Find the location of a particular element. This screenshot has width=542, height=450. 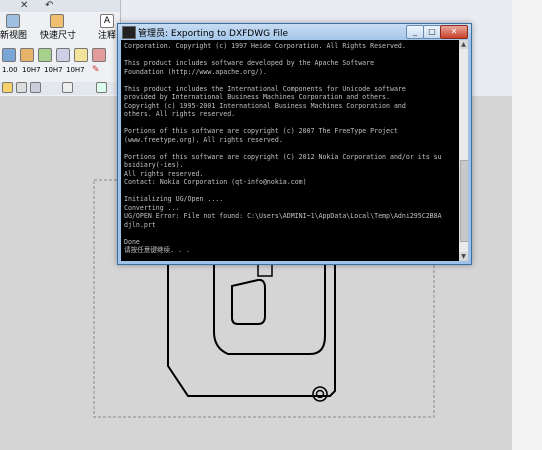

quick-dimension-label: 快速尺寸 is located at coordinates (58, 36).